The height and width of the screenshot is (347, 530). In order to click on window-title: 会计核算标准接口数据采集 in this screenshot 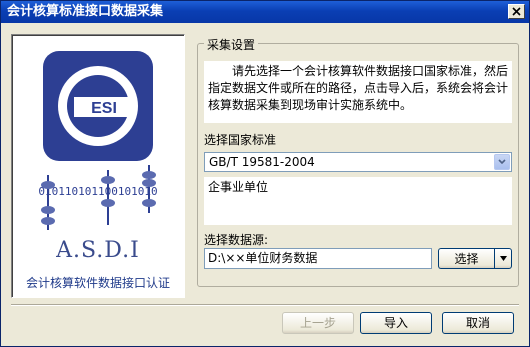, I will do `click(85, 11)`.